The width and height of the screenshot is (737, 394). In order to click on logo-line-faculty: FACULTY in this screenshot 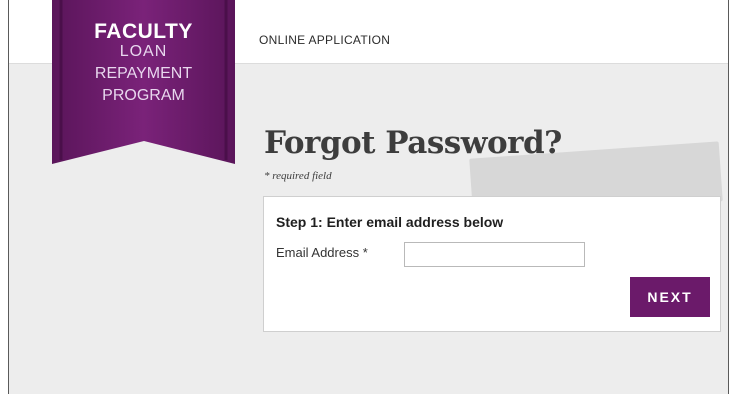, I will do `click(143, 31)`.